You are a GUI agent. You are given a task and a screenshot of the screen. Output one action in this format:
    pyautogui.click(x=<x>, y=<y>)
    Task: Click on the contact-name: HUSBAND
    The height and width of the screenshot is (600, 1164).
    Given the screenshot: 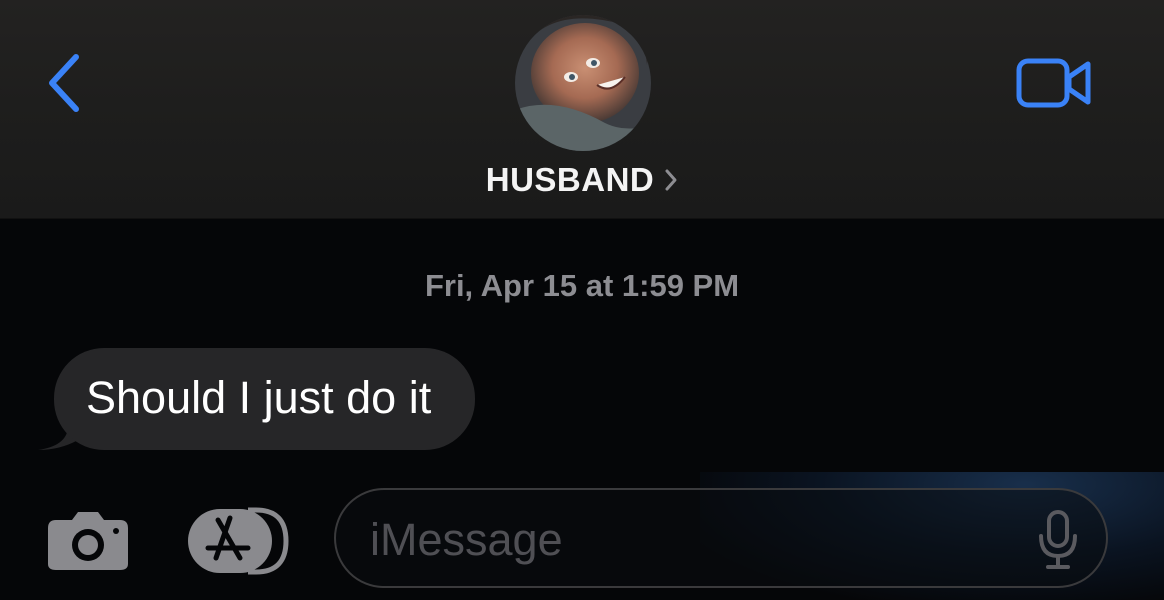 What is the action you would take?
    pyautogui.click(x=570, y=179)
    